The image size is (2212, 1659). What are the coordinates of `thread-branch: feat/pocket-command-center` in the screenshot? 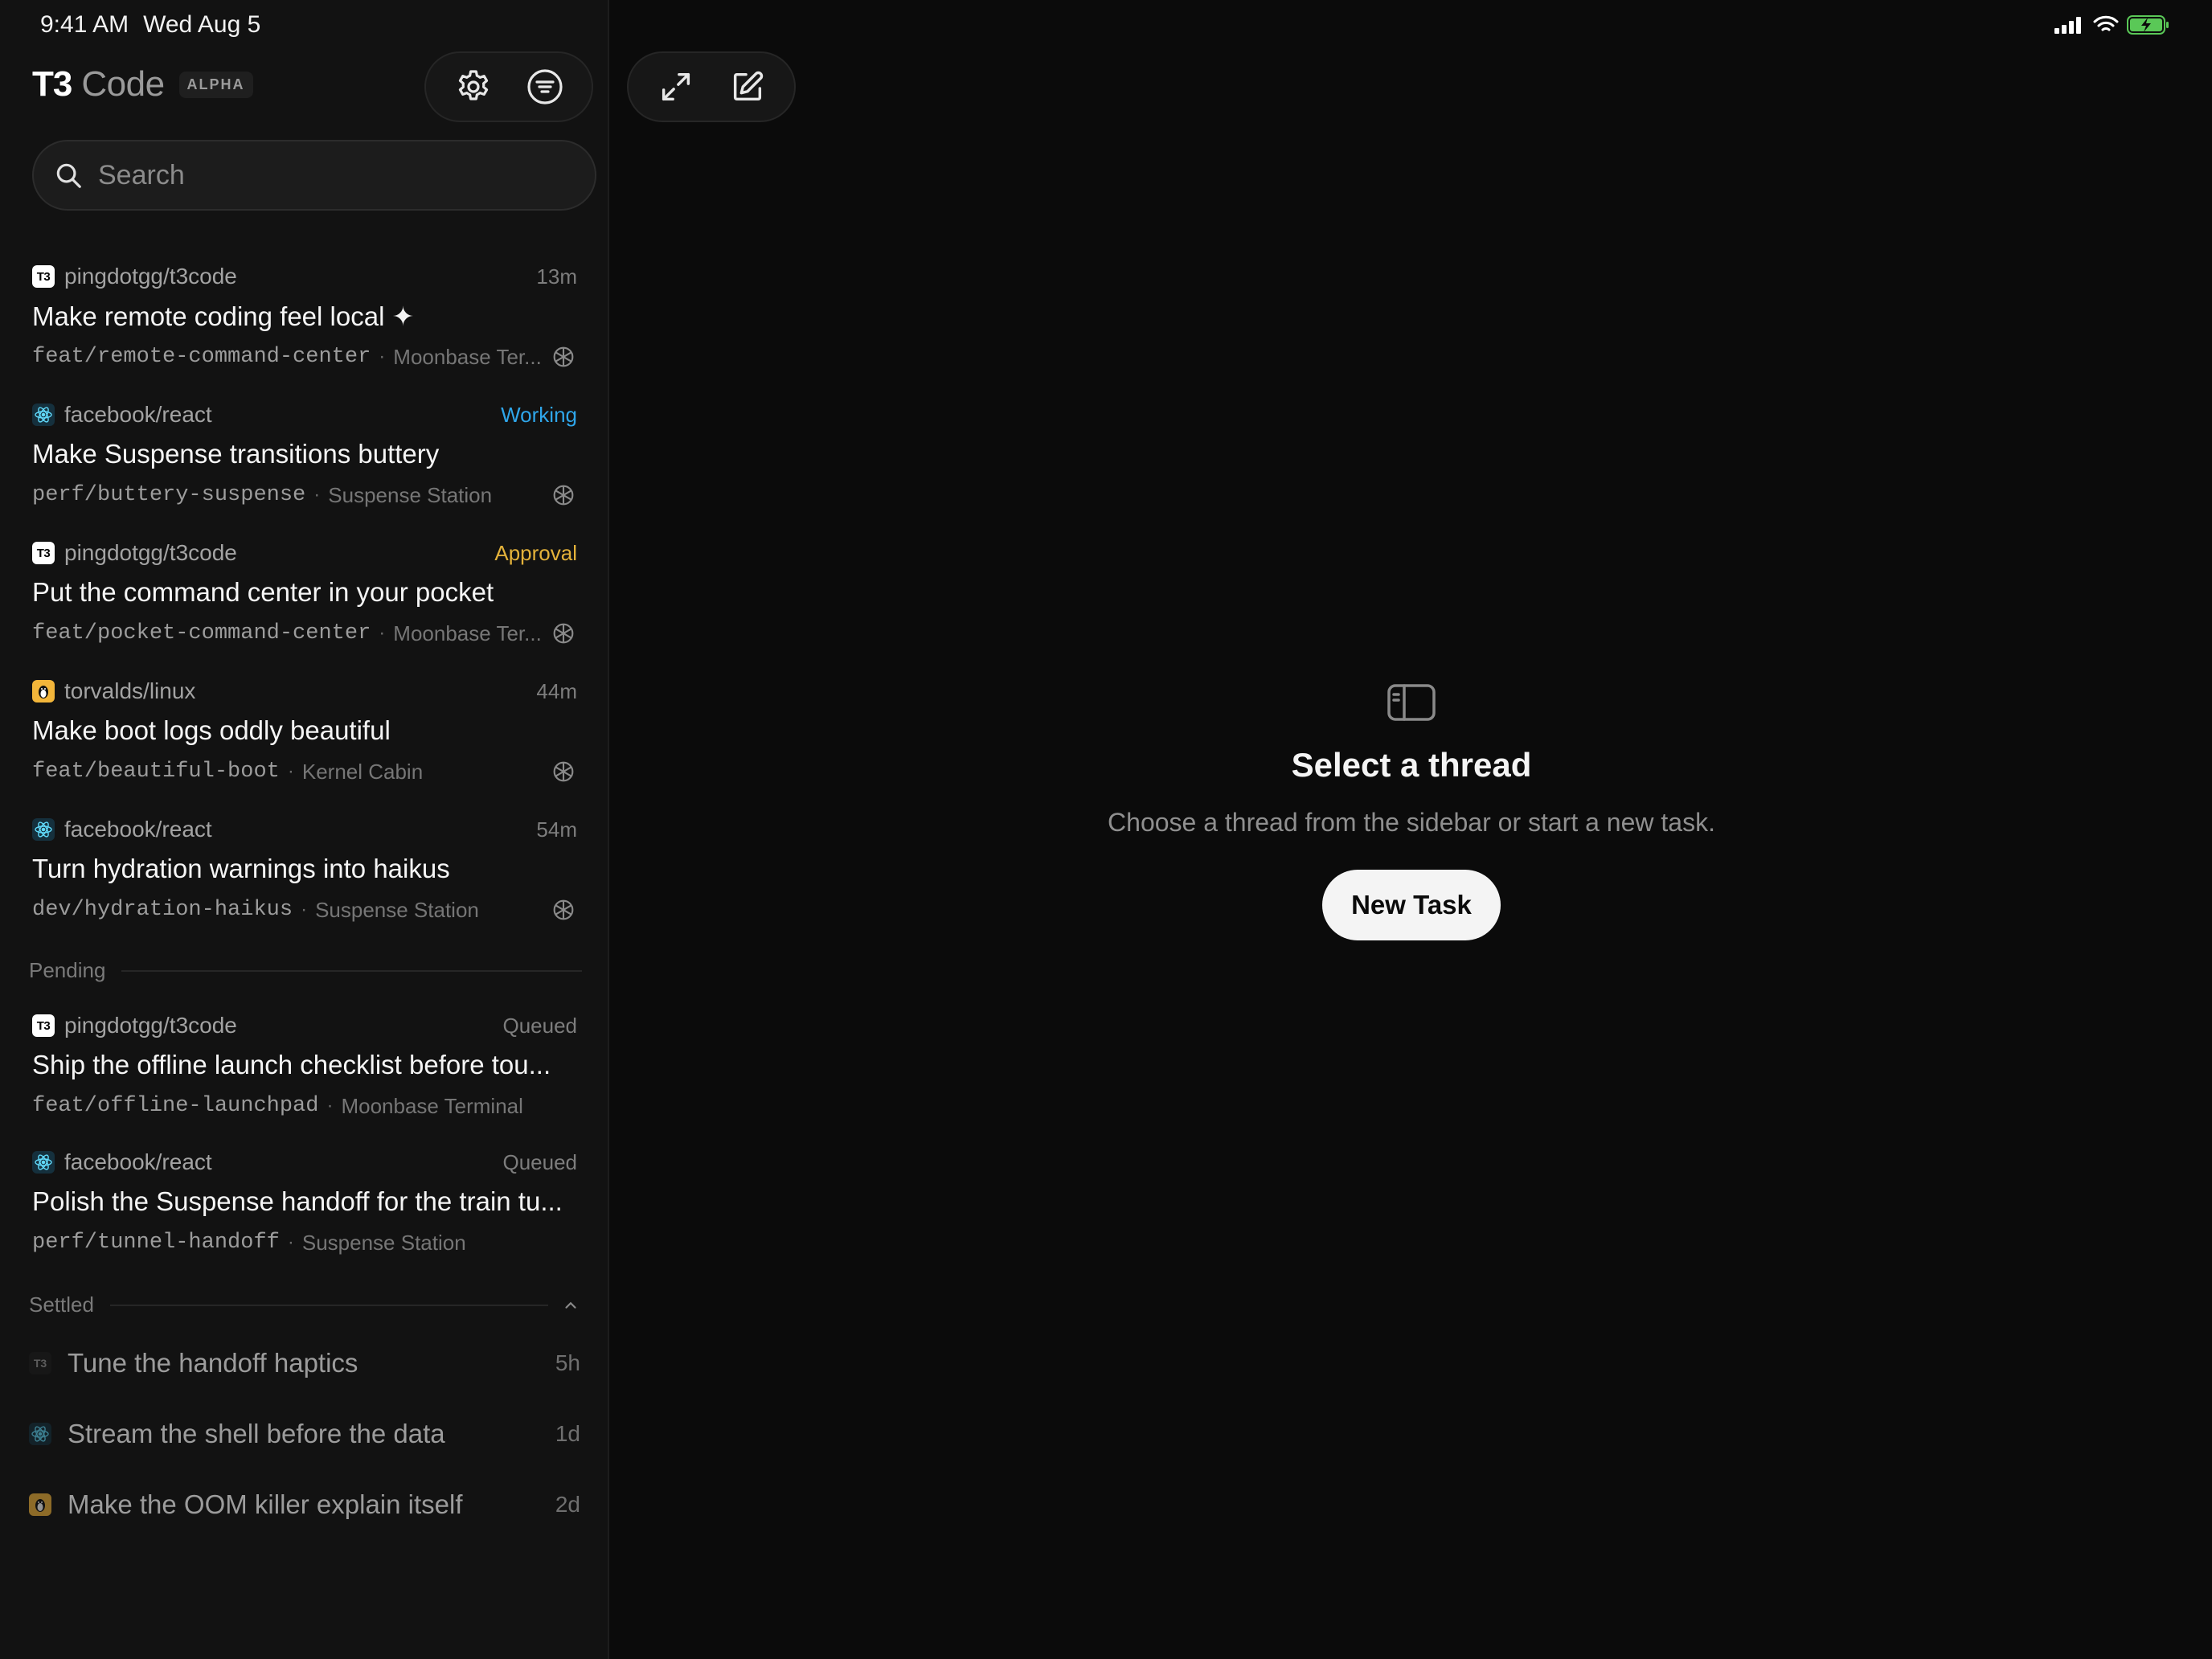 It's located at (201, 633).